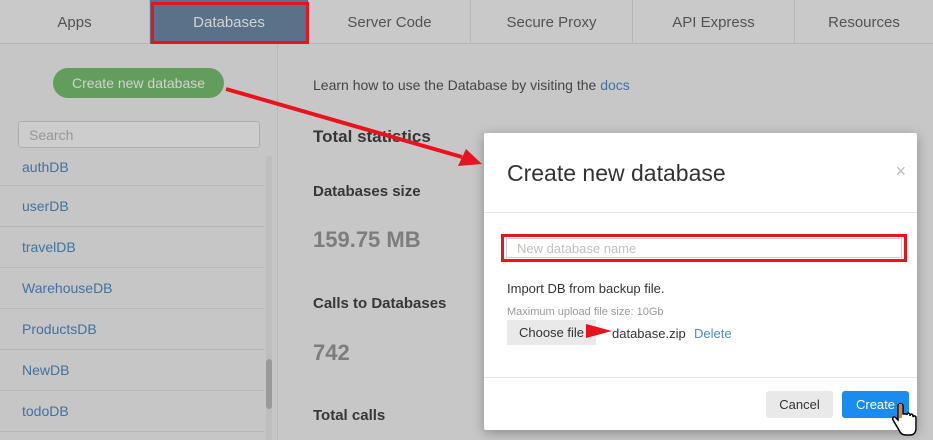 This screenshot has width=933, height=440. I want to click on dialog-header: Create new database ×, so click(700, 173).